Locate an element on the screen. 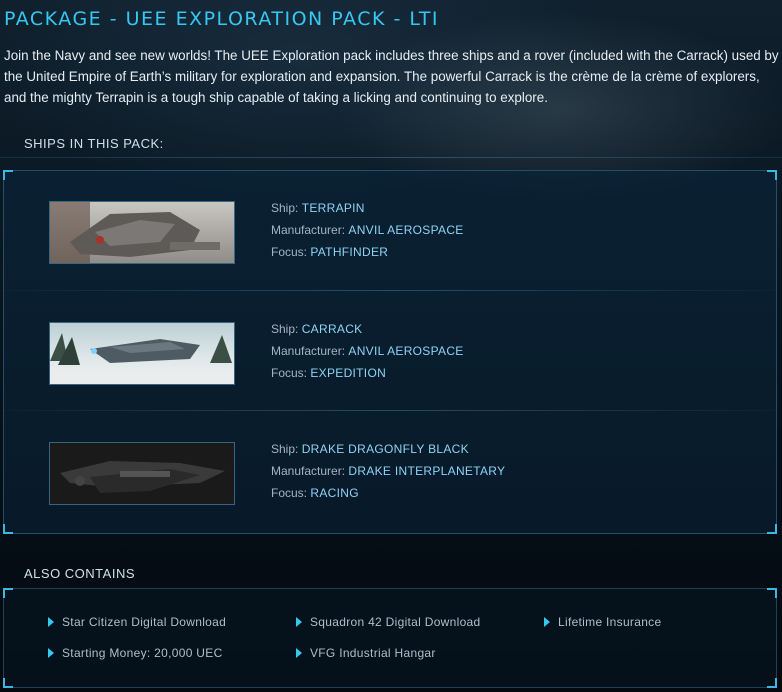  ship-name: TERRAPIN is located at coordinates (333, 208).